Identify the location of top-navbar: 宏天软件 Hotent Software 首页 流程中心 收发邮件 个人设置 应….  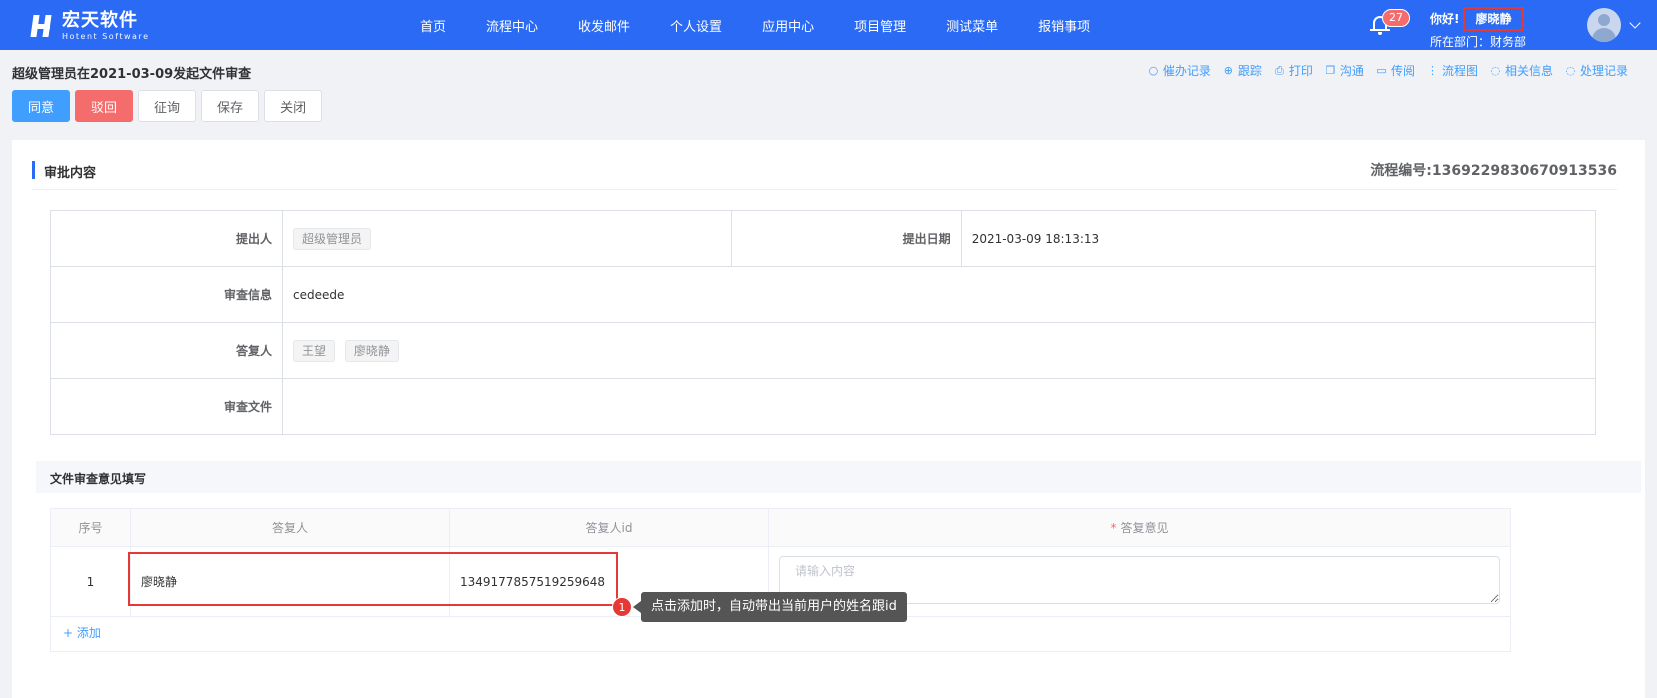
(828, 25).